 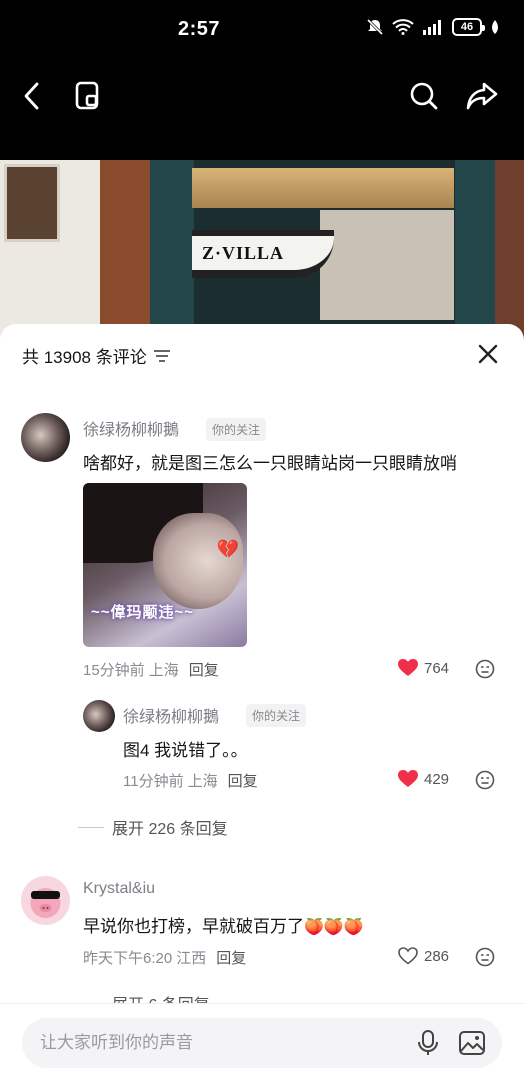 What do you see at coordinates (468, 27) in the screenshot?
I see `battery-indicator: 46` at bounding box center [468, 27].